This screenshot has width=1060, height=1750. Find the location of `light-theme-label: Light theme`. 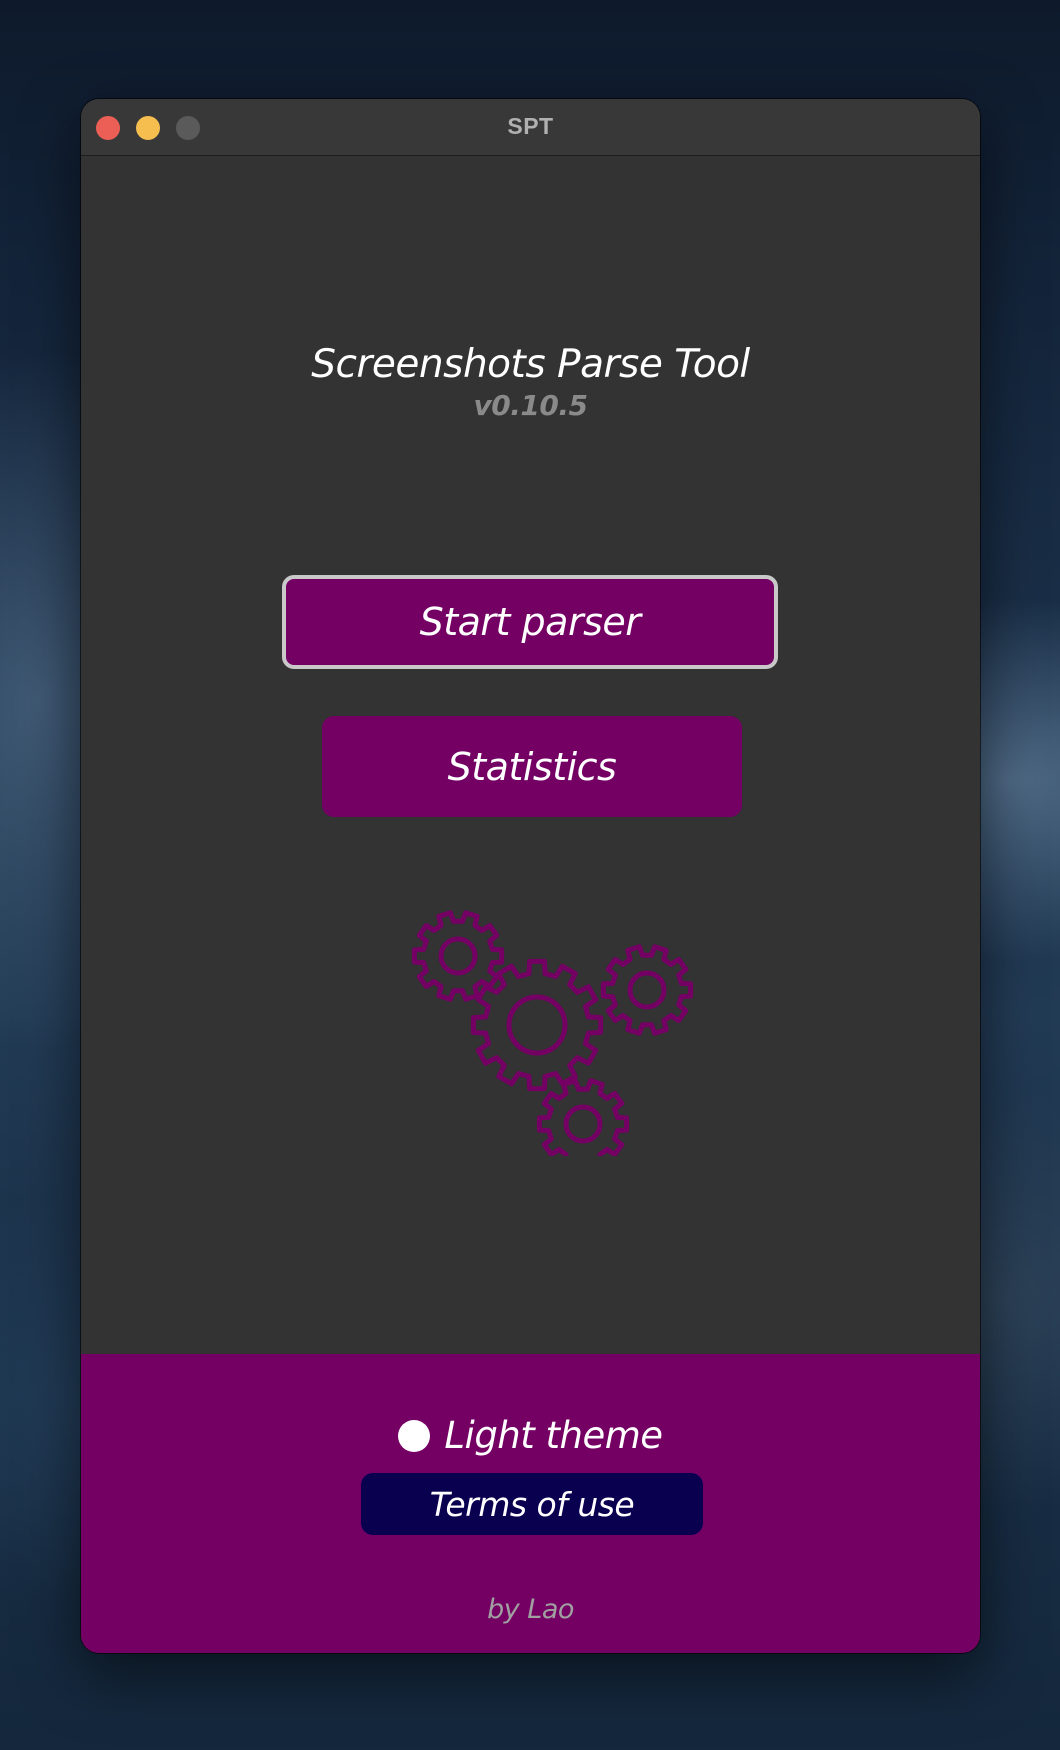

light-theme-label: Light theme is located at coordinates (553, 1435).